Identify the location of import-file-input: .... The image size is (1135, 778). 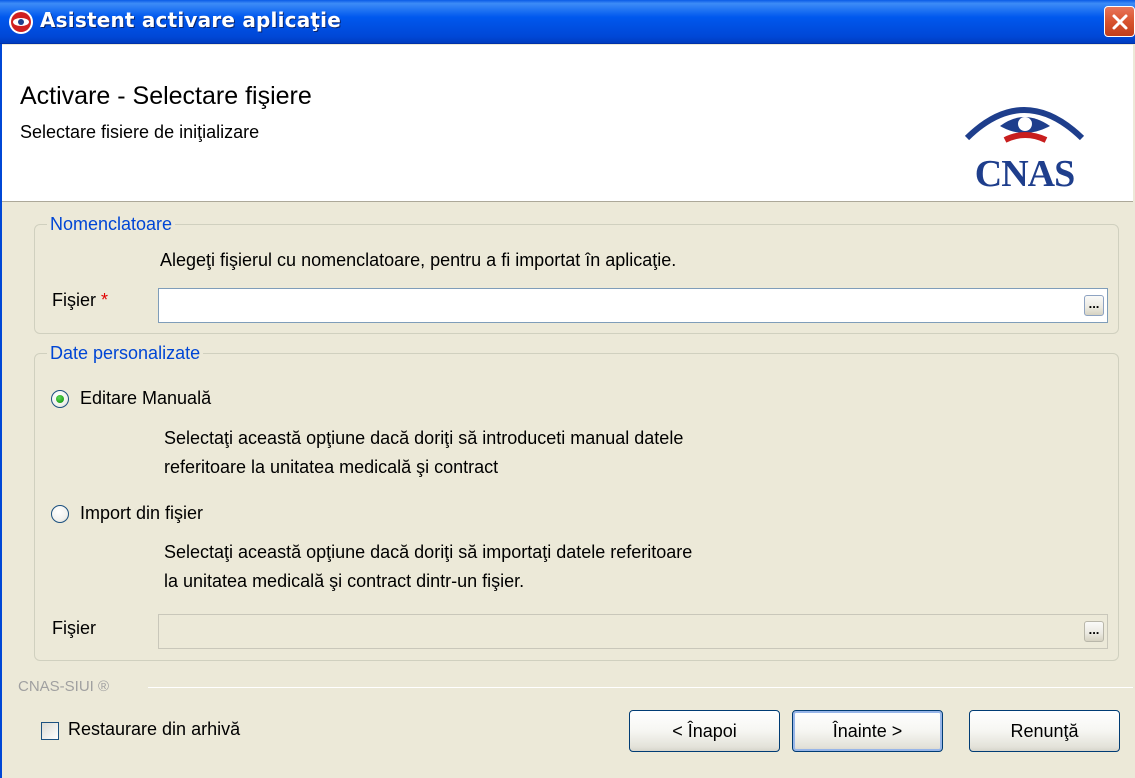
(633, 631).